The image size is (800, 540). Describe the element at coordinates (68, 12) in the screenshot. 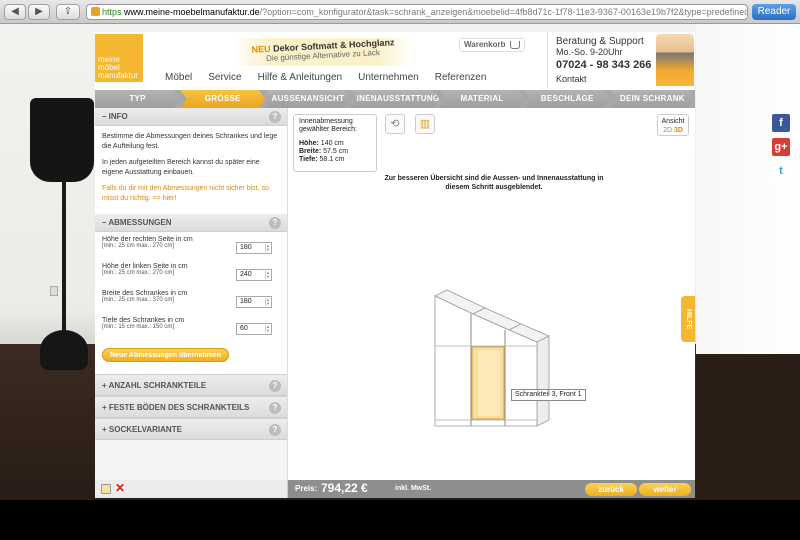

I see `share-icon: ⇪` at that location.